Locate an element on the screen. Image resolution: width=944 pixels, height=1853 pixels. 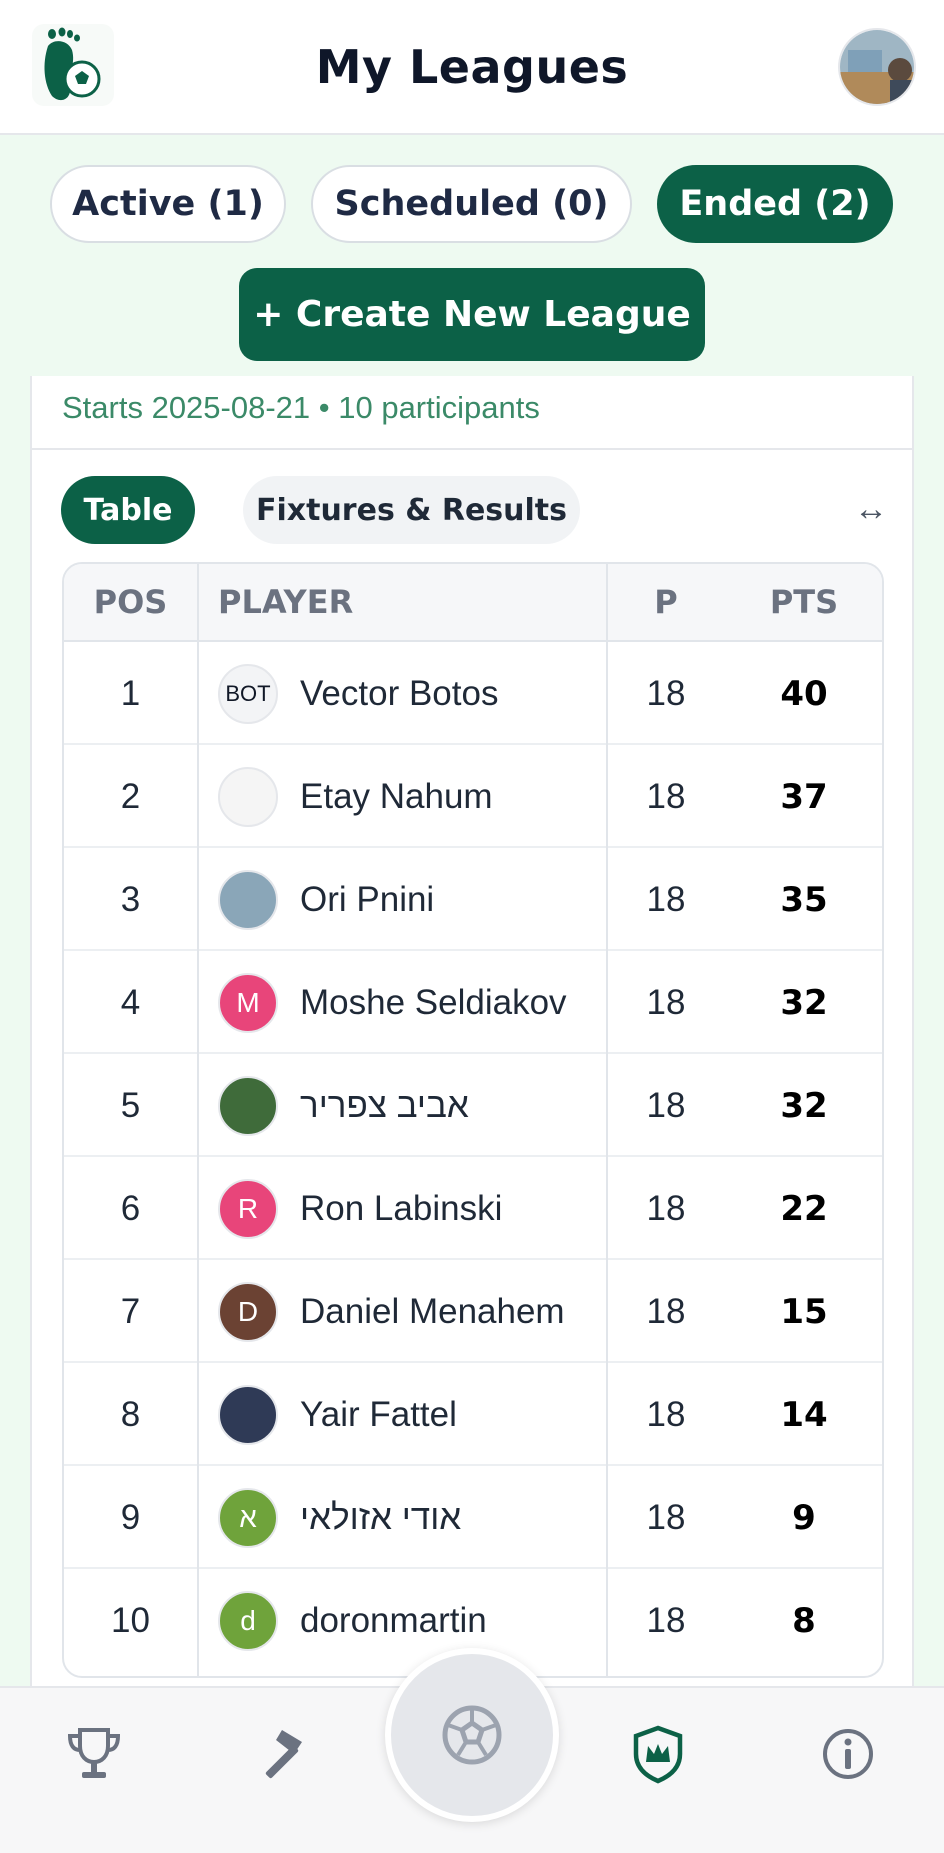
hammer-icon is located at coordinates (282, 1754).